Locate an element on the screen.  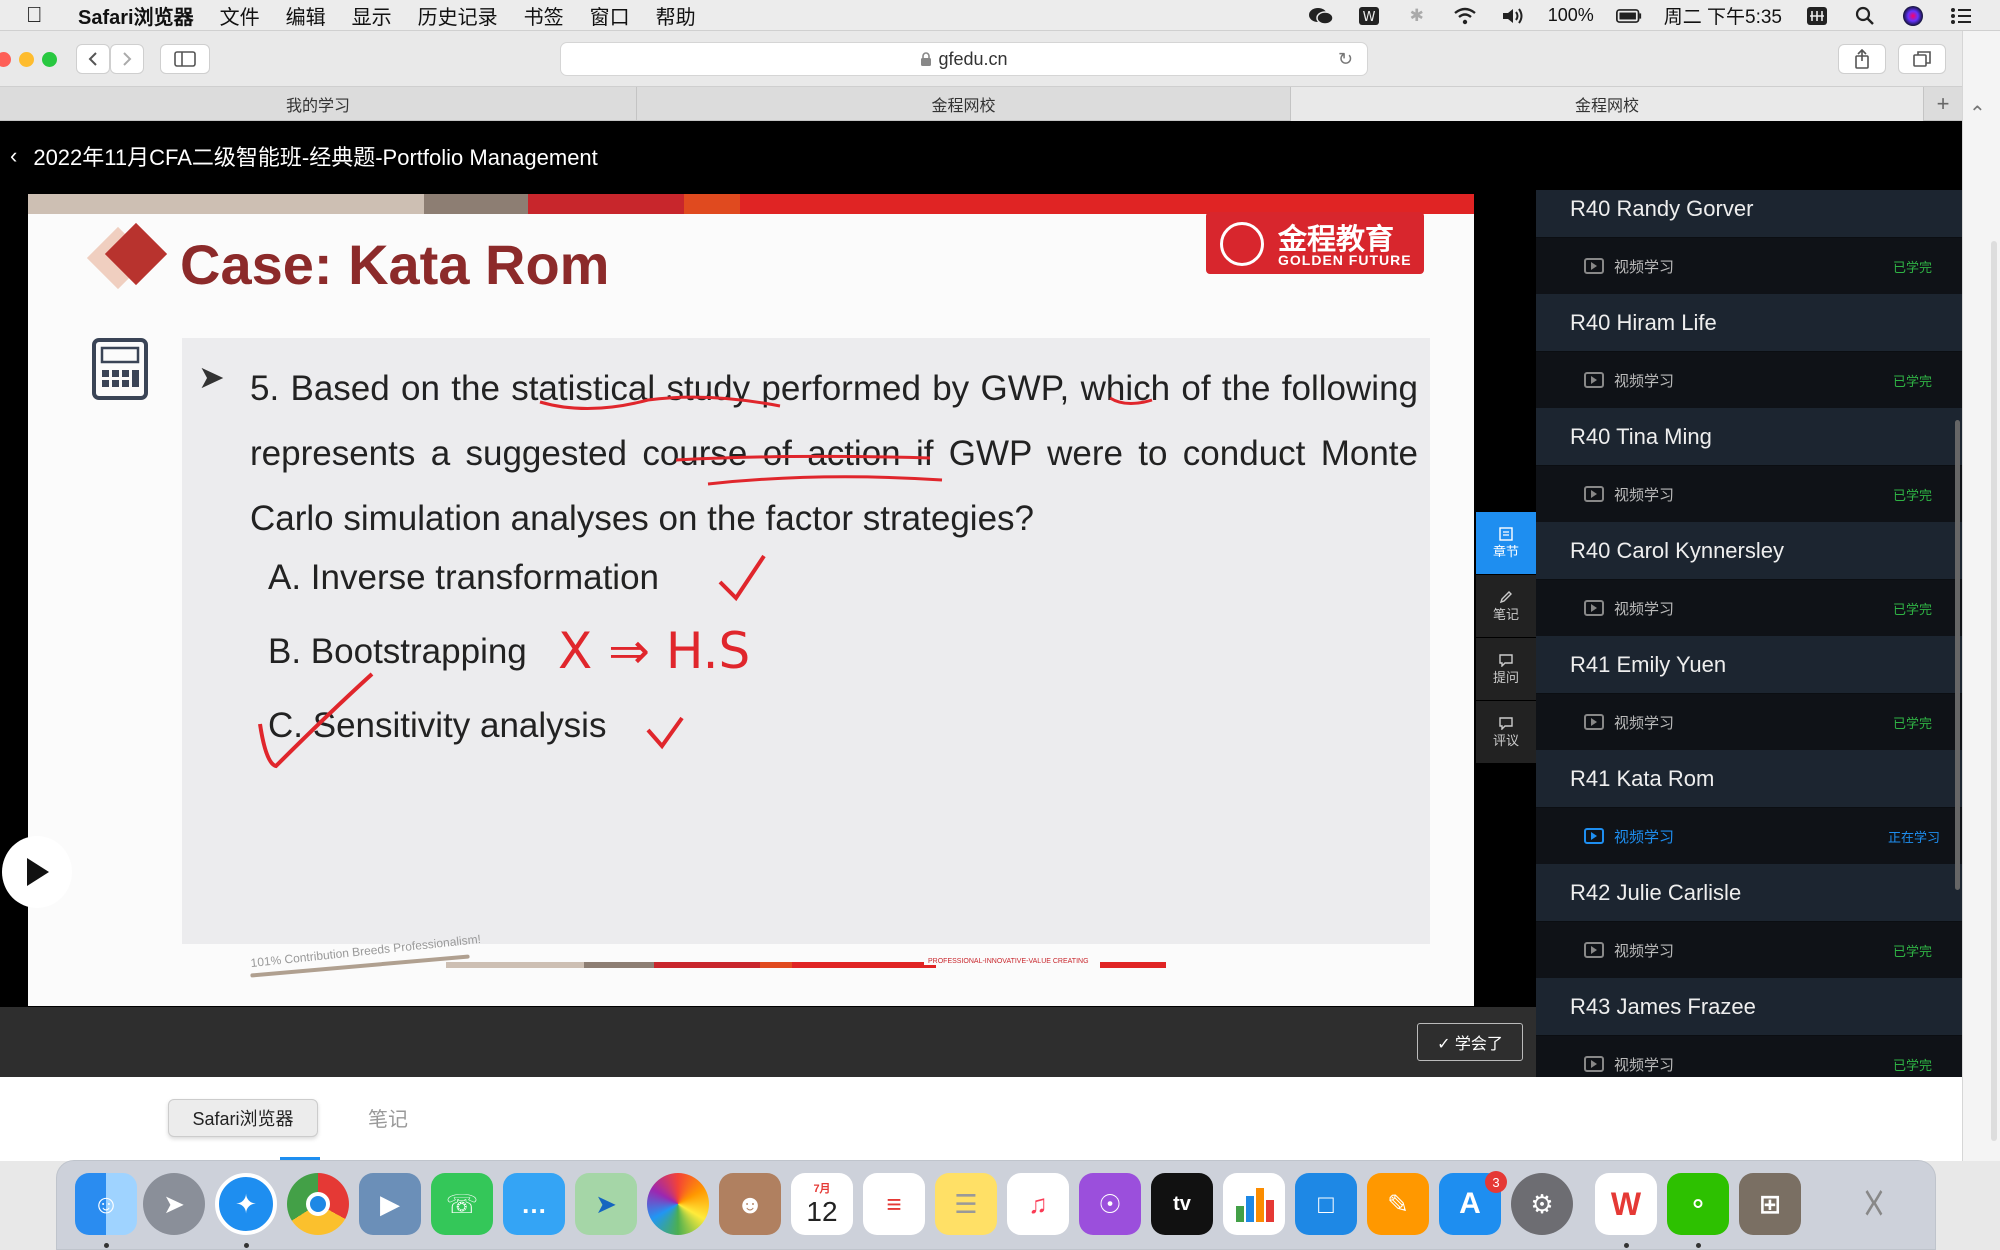
tab-gfedu-1: 金程网校 is located at coordinates (964, 104).